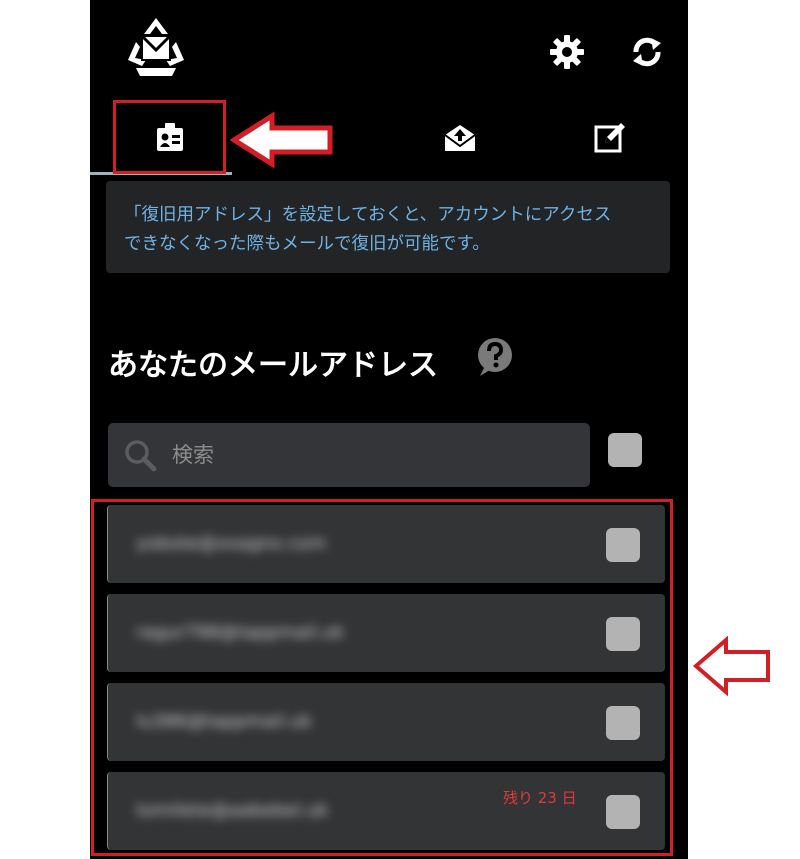 The image size is (800, 859). Describe the element at coordinates (169, 137) in the screenshot. I see `tab-highlight-box` at that location.